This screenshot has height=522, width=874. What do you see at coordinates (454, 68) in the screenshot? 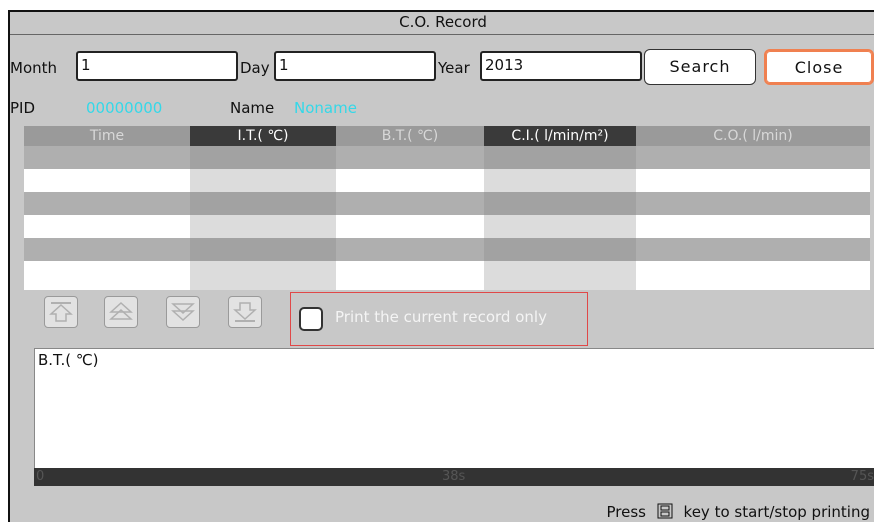
I see `year-label: Year` at bounding box center [454, 68].